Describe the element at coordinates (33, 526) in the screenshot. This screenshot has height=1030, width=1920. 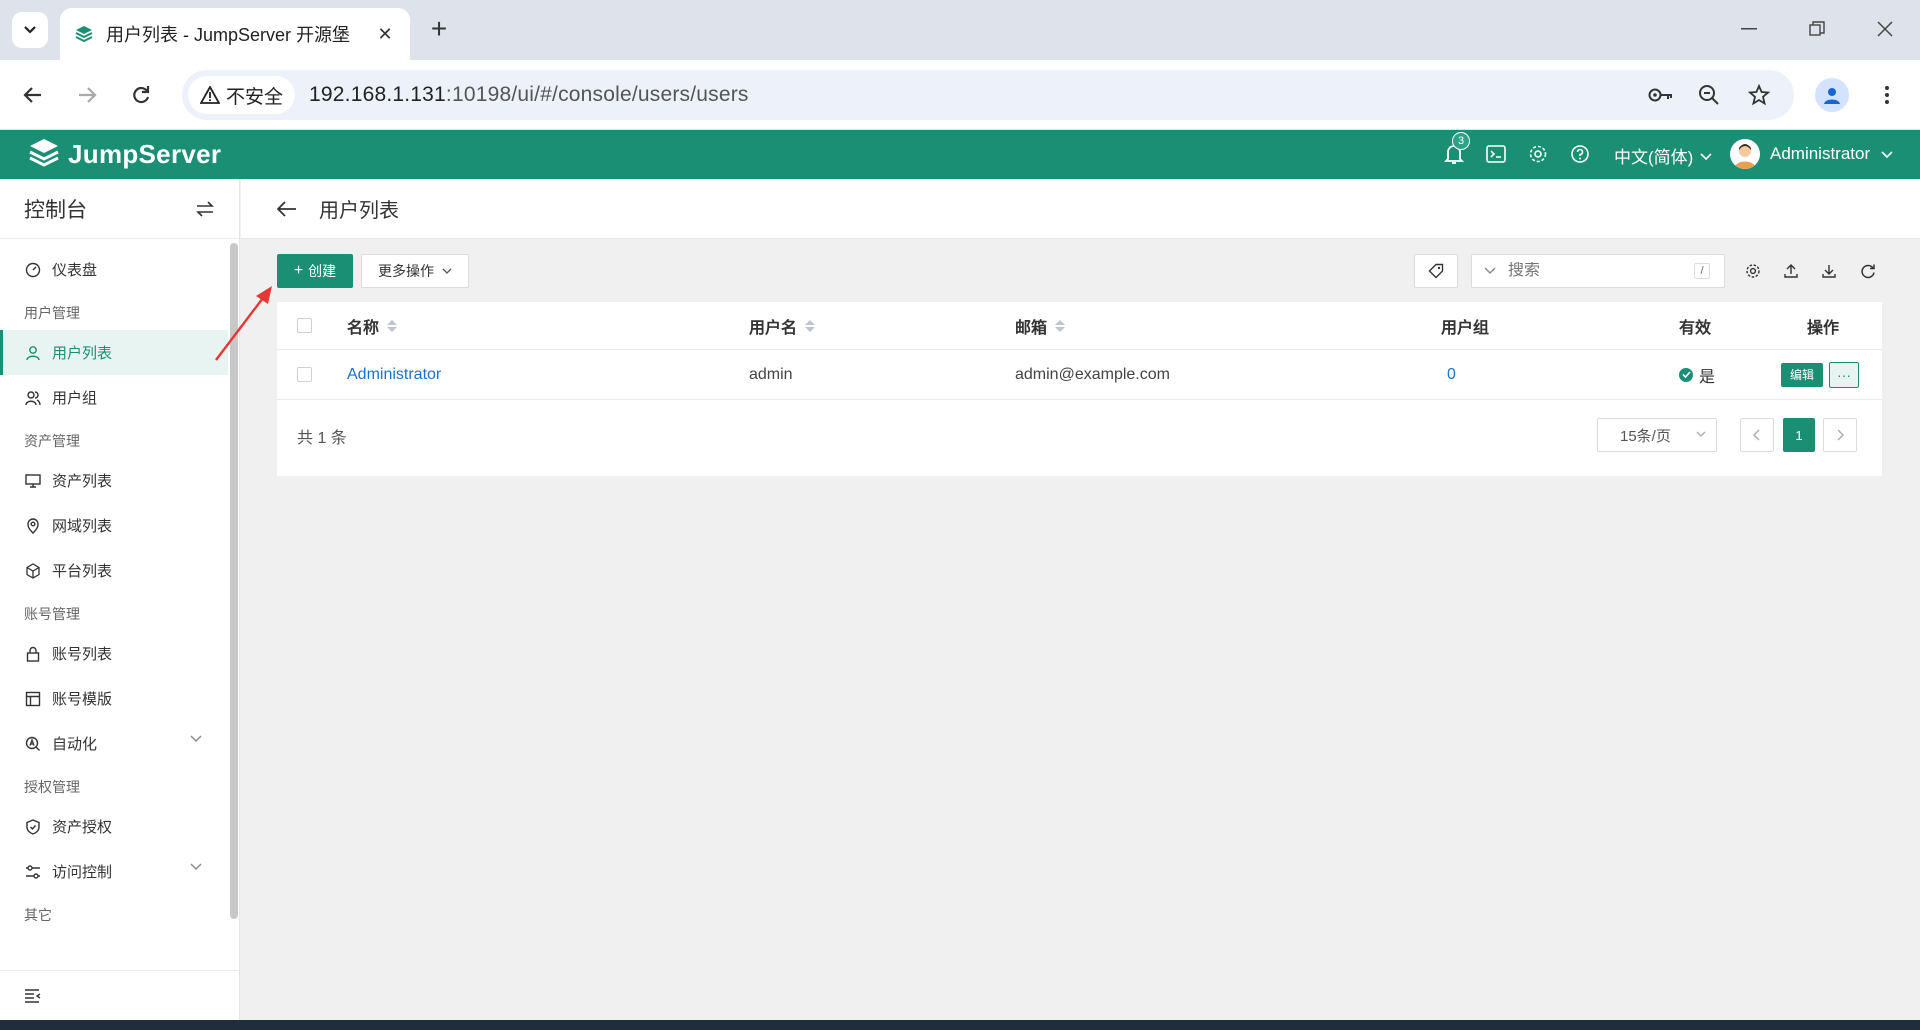
I see `location-pin-icon` at that location.